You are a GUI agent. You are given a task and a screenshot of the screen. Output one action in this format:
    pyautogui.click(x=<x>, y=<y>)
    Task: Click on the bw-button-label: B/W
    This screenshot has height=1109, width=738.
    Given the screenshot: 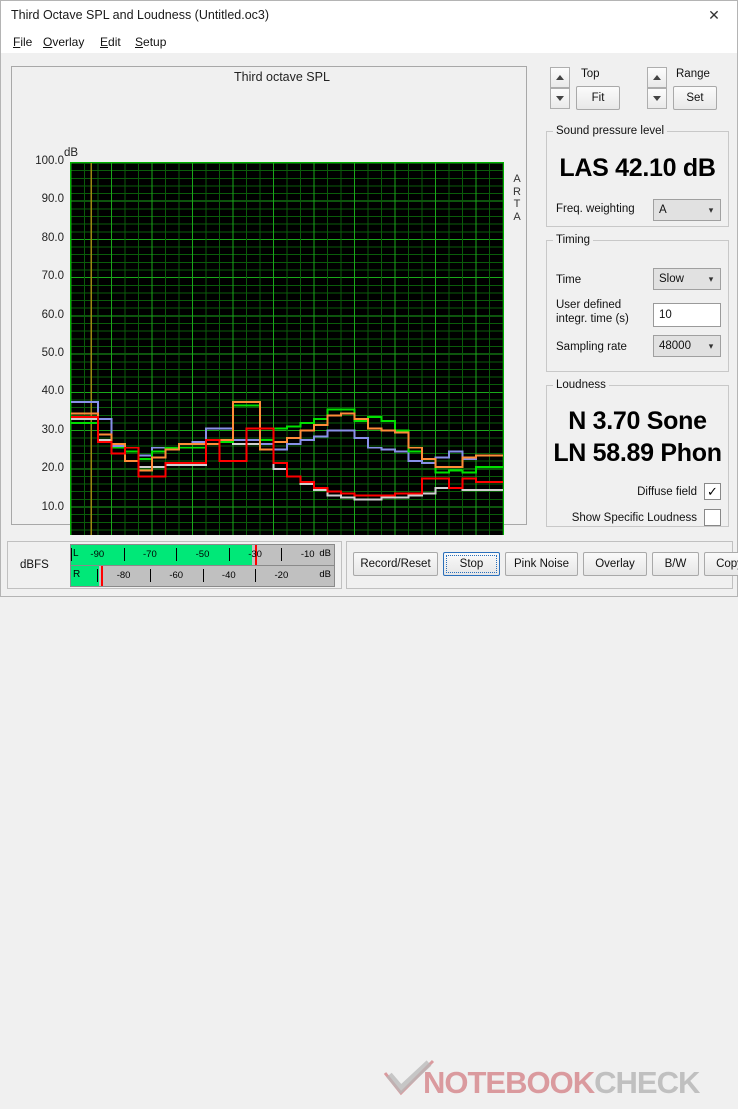 What is the action you would take?
    pyautogui.click(x=675, y=564)
    